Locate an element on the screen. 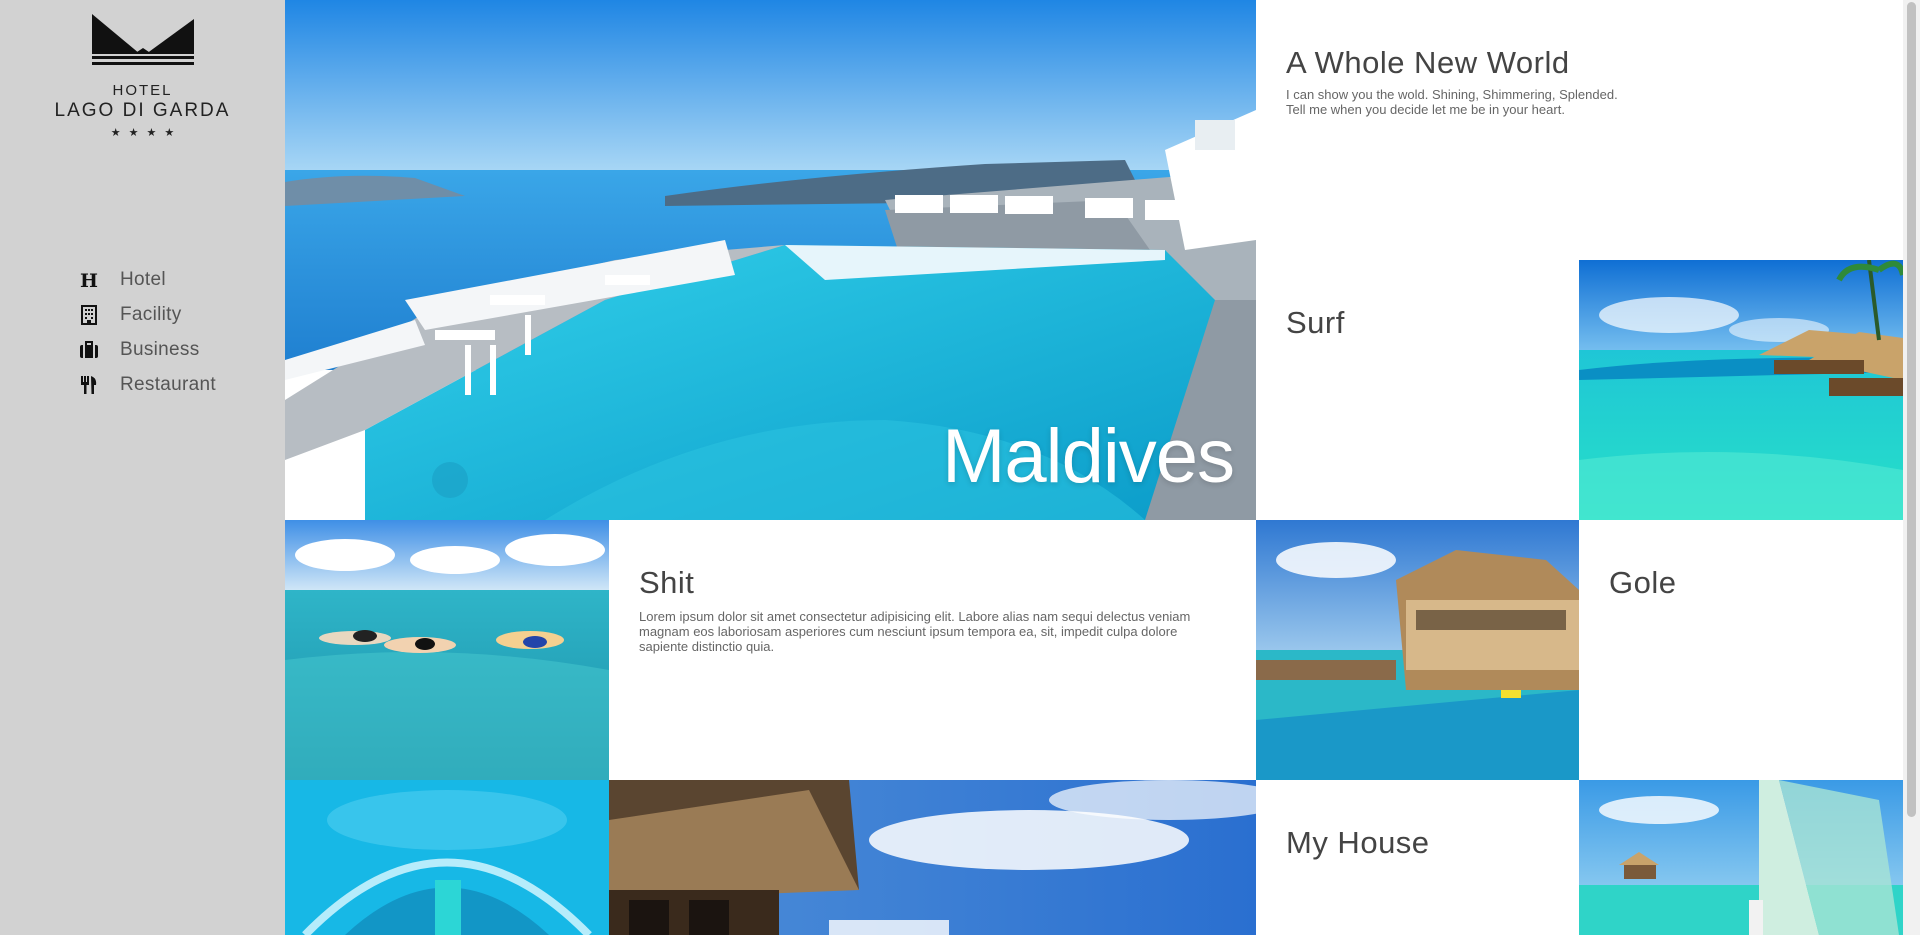  briefcase-icon is located at coordinates (89, 350).